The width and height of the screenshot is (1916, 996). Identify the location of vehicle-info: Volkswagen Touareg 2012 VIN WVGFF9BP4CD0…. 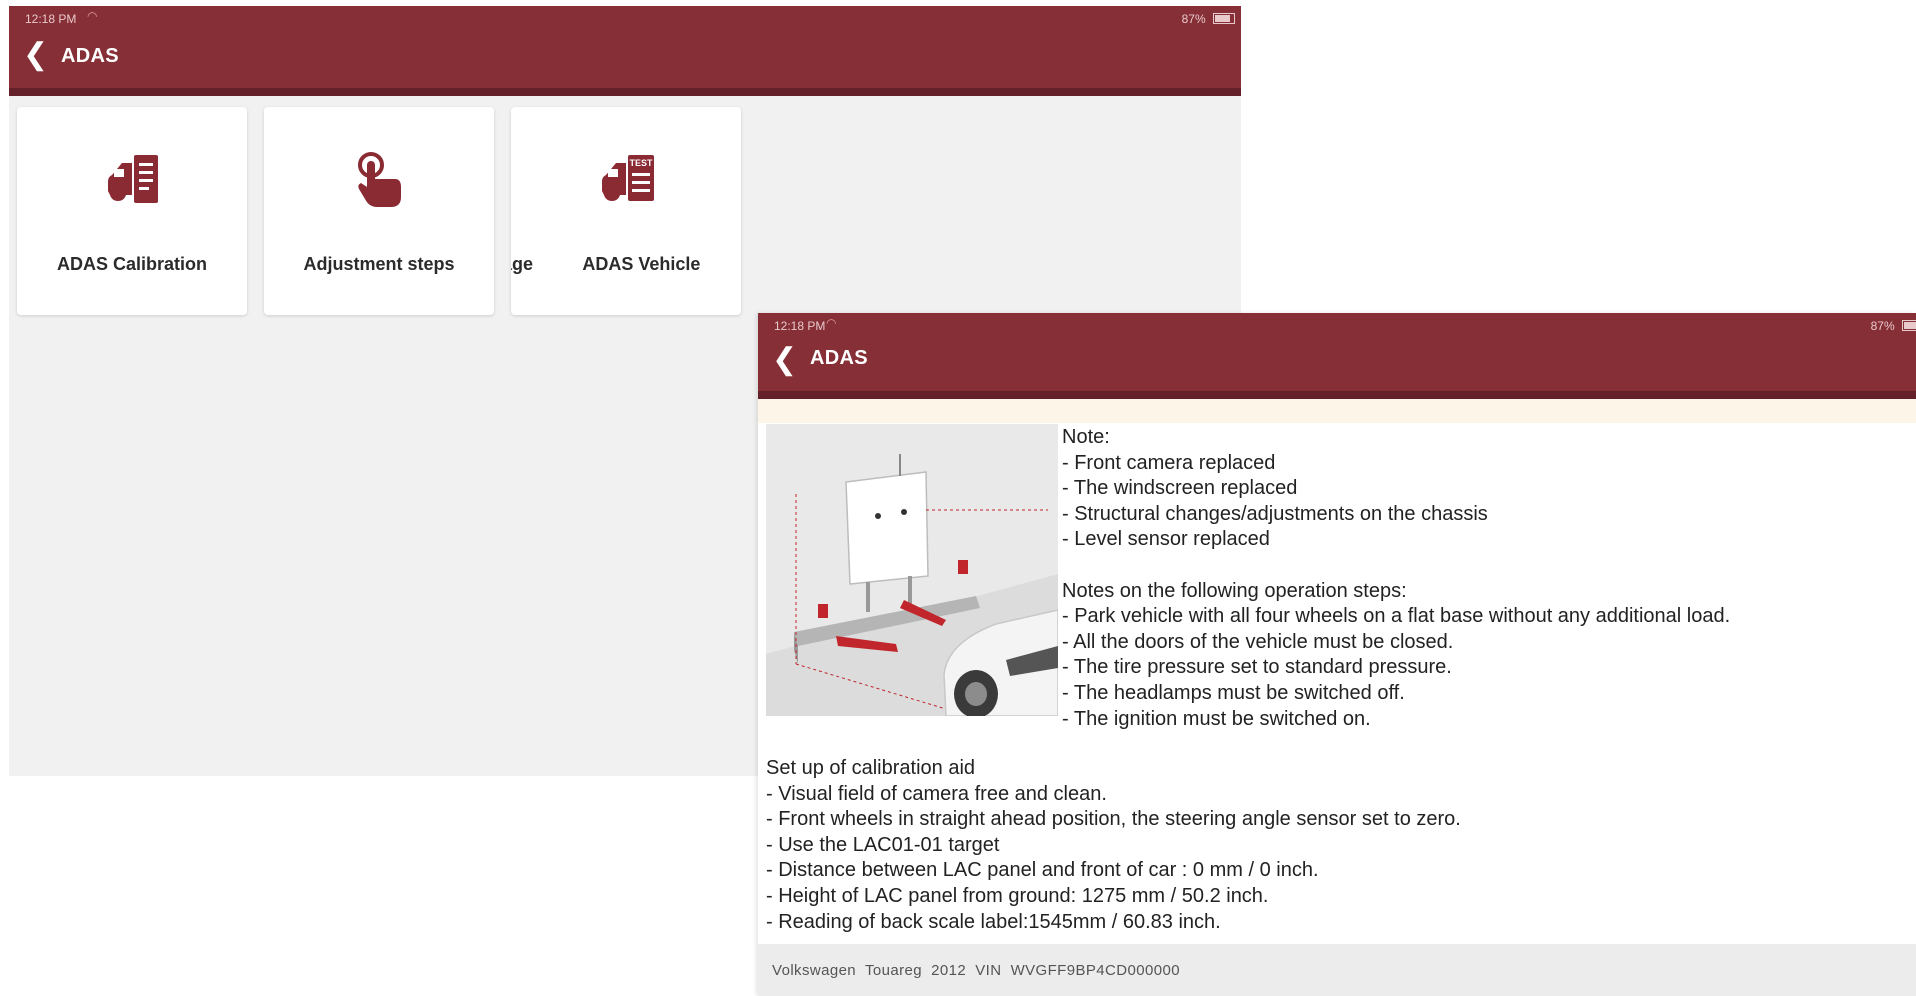
(976, 970).